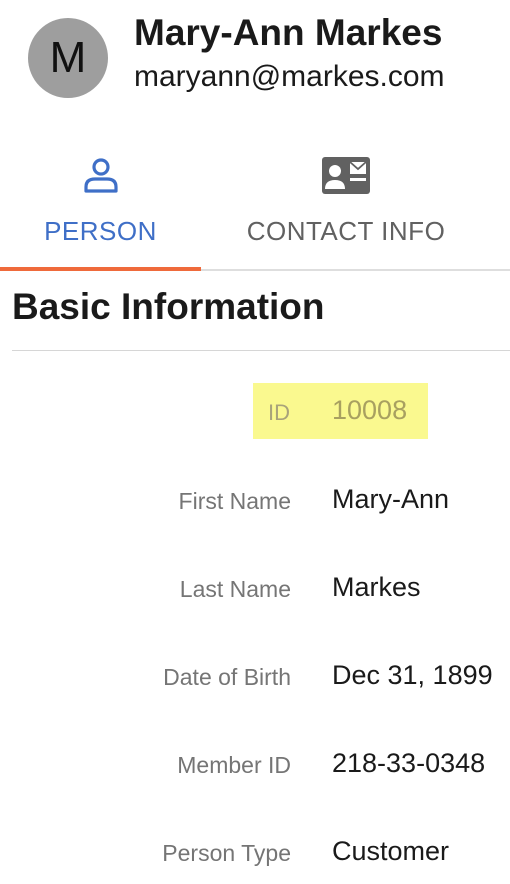  I want to click on section-title: Basic Information, so click(168, 306).